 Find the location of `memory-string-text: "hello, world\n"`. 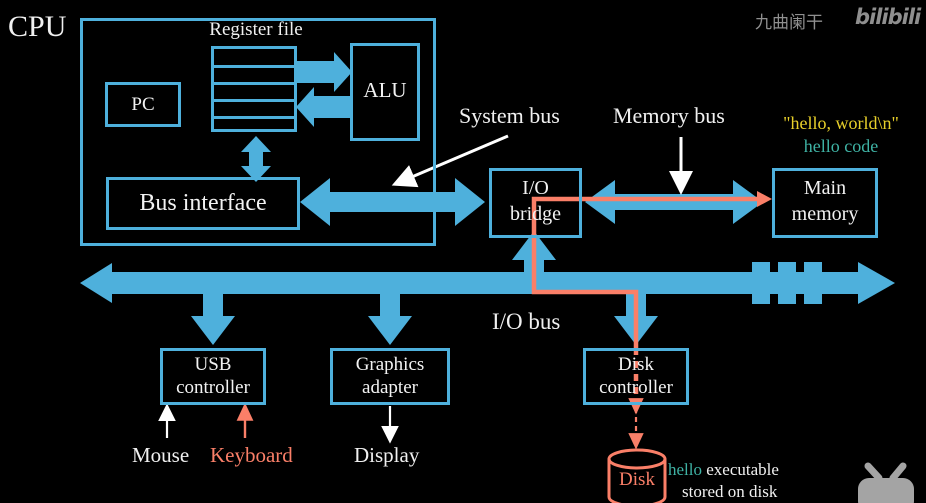

memory-string-text: "hello, world\n" is located at coordinates (841, 123).